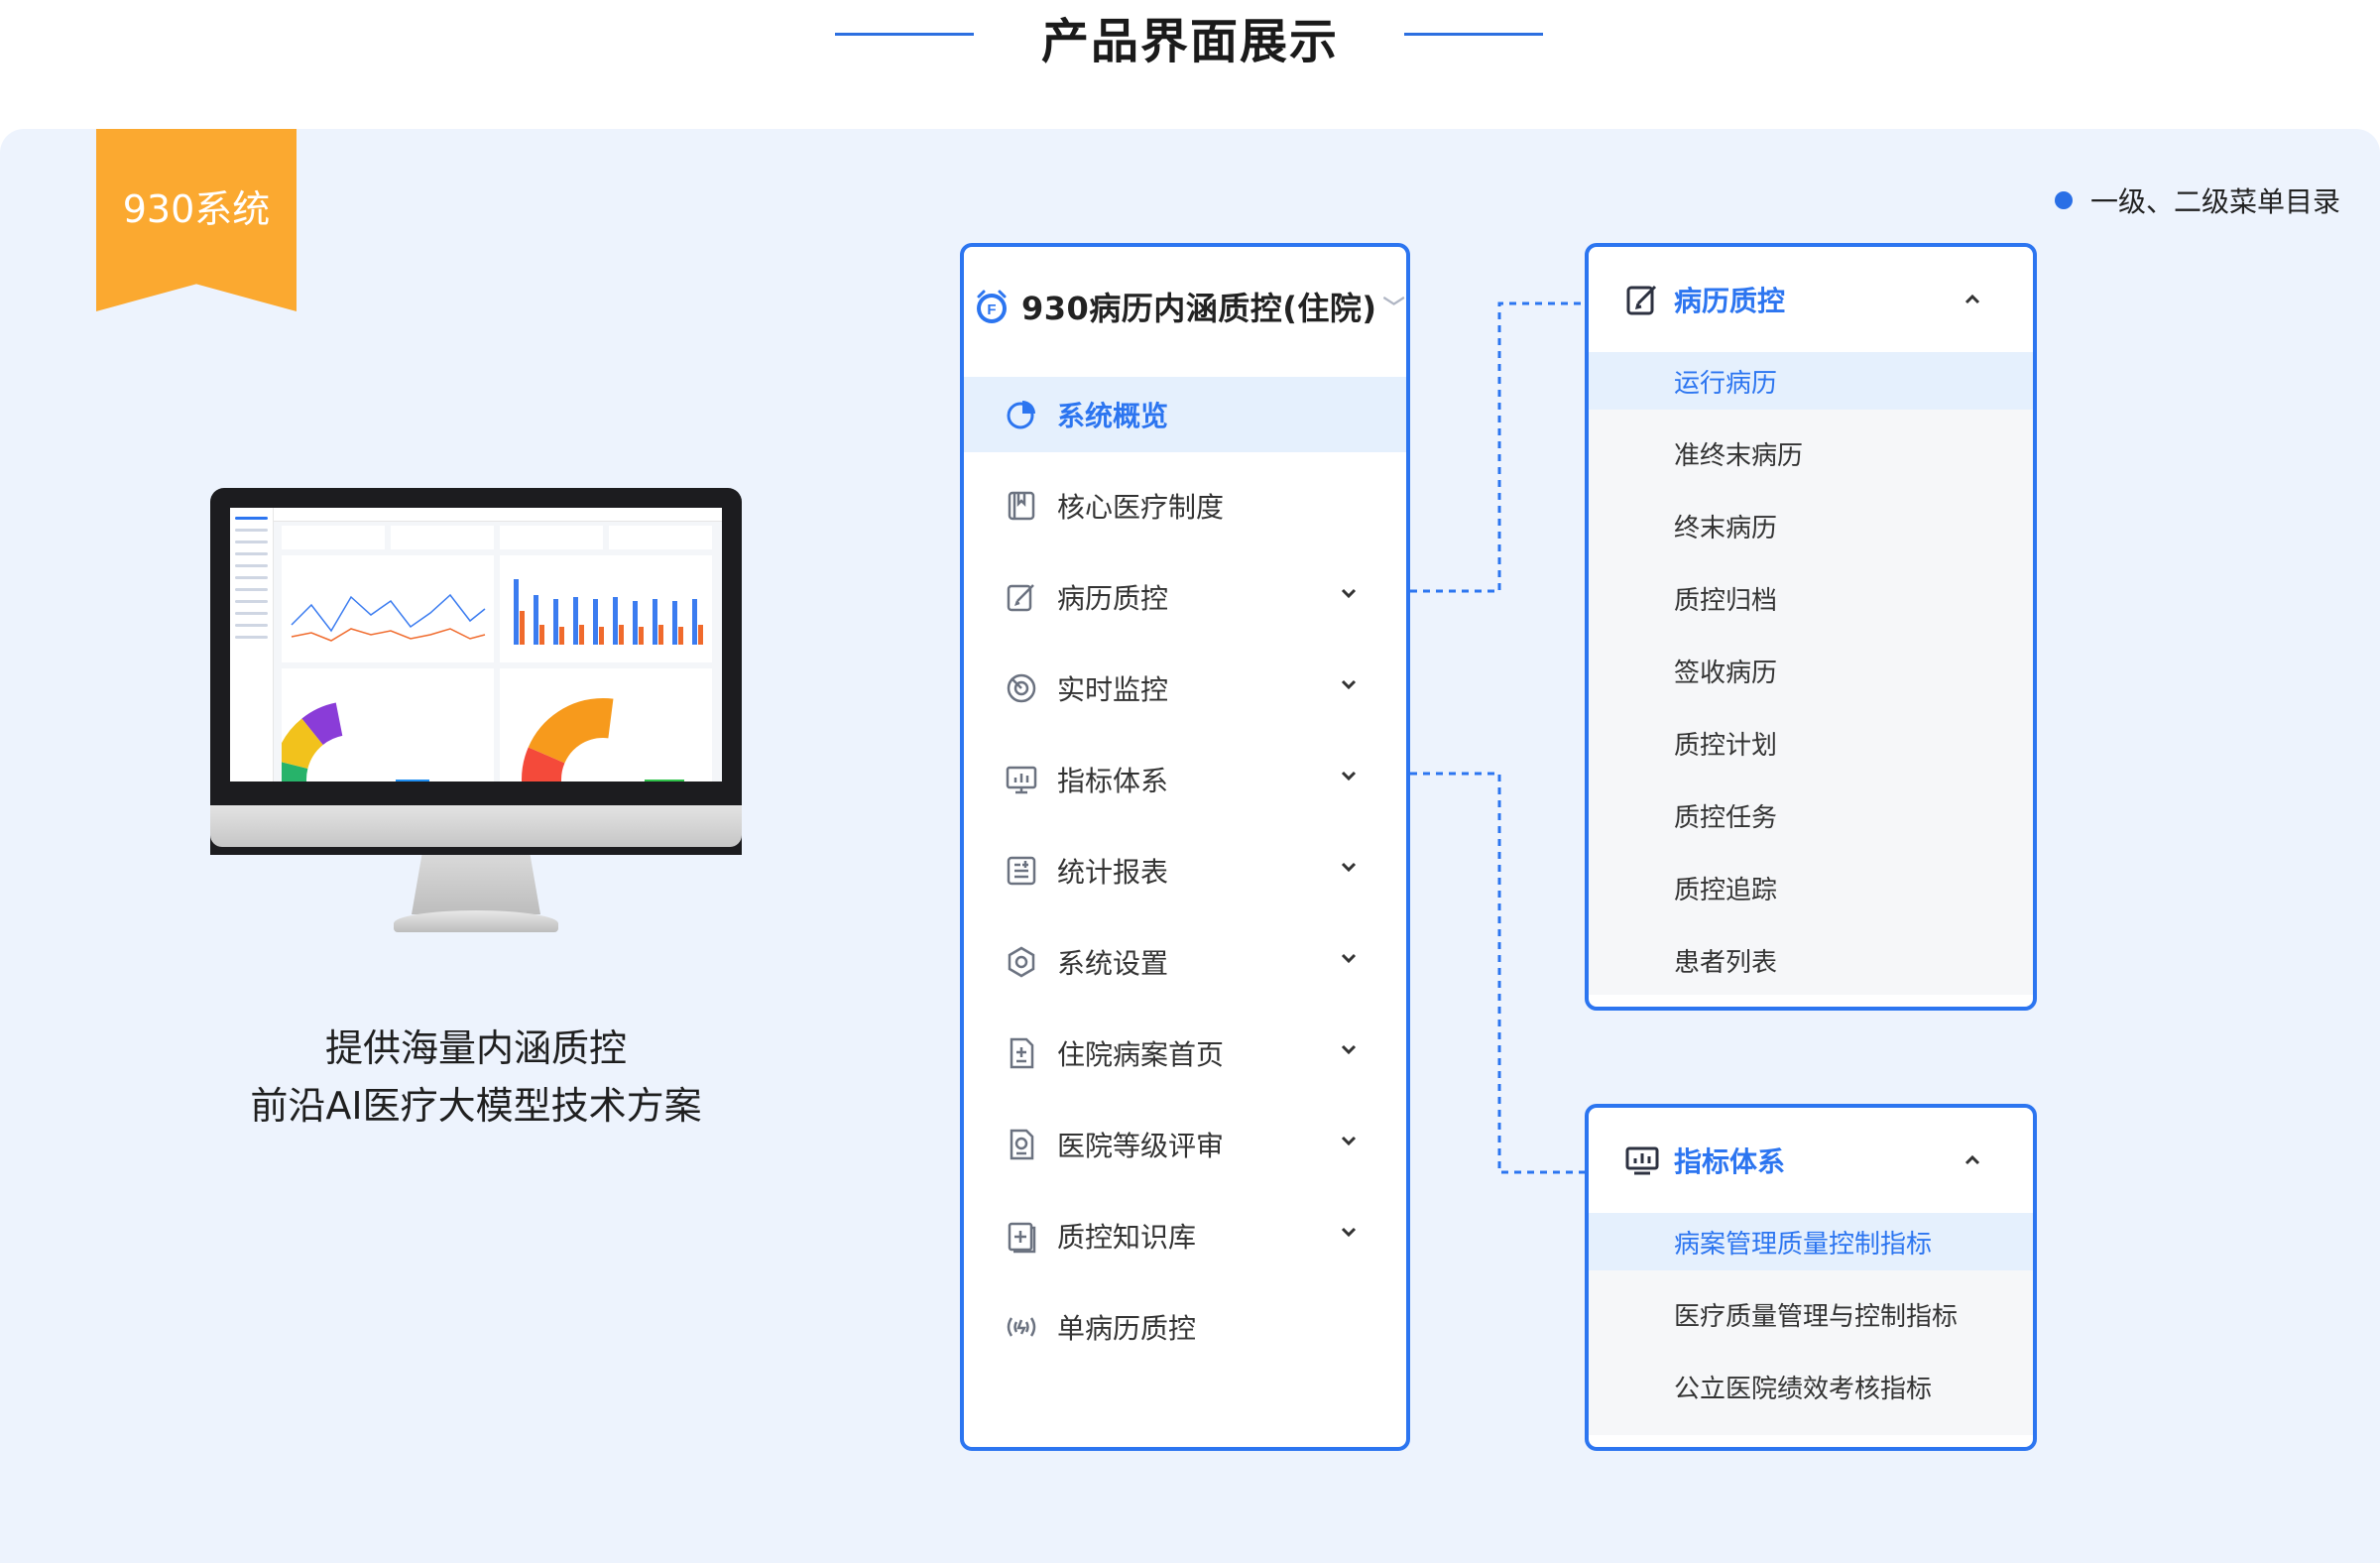  I want to click on submenu-item: 患者列表, so click(1811, 960).